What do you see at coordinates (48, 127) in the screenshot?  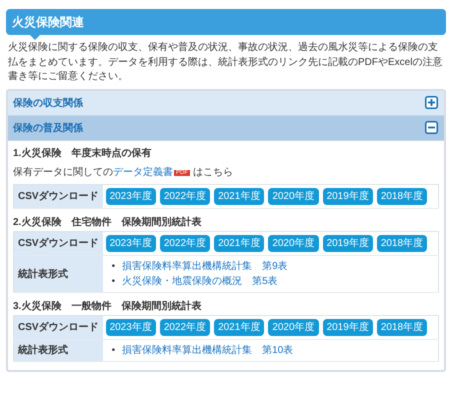 I see `accordion-title: 保険の普及関係` at bounding box center [48, 127].